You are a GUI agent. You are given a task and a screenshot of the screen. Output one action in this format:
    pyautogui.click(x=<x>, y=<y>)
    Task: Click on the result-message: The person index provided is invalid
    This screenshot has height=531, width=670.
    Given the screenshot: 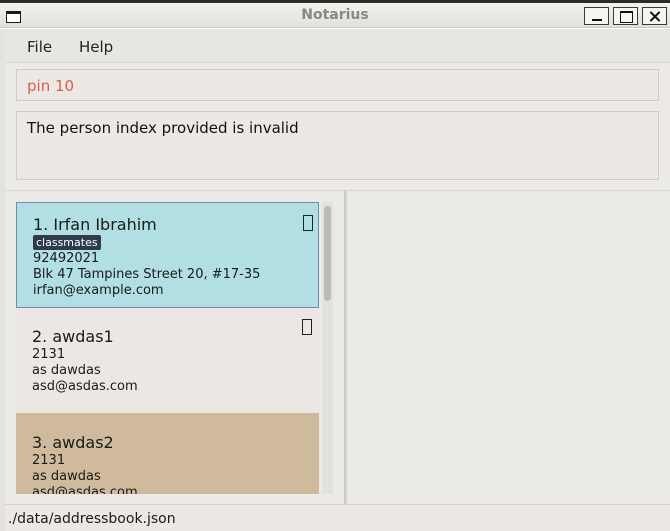 What is the action you would take?
    pyautogui.click(x=163, y=128)
    